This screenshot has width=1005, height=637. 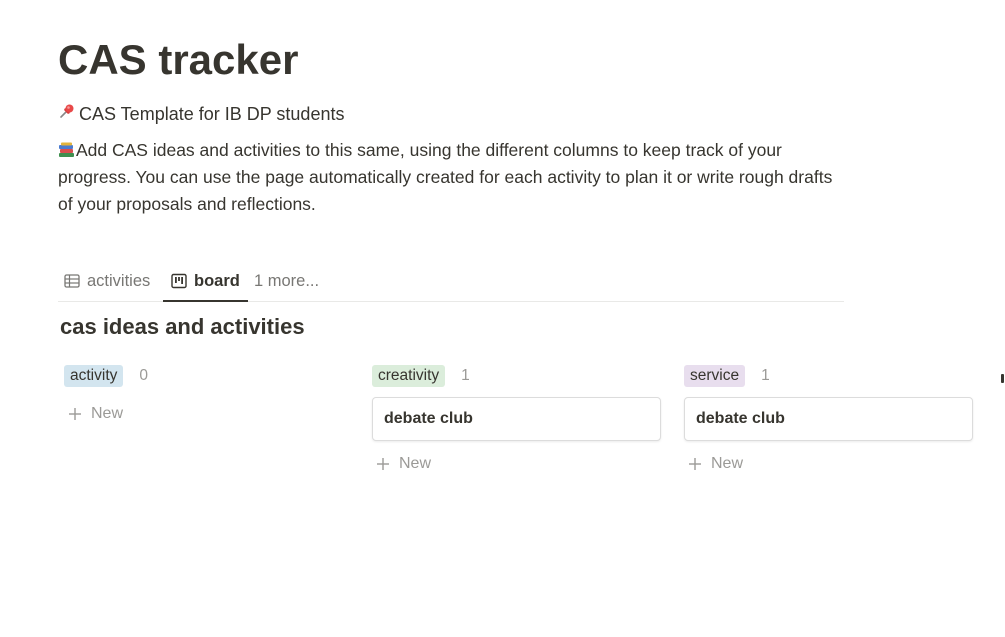 What do you see at coordinates (143, 375) in the screenshot?
I see `group-count: 0` at bounding box center [143, 375].